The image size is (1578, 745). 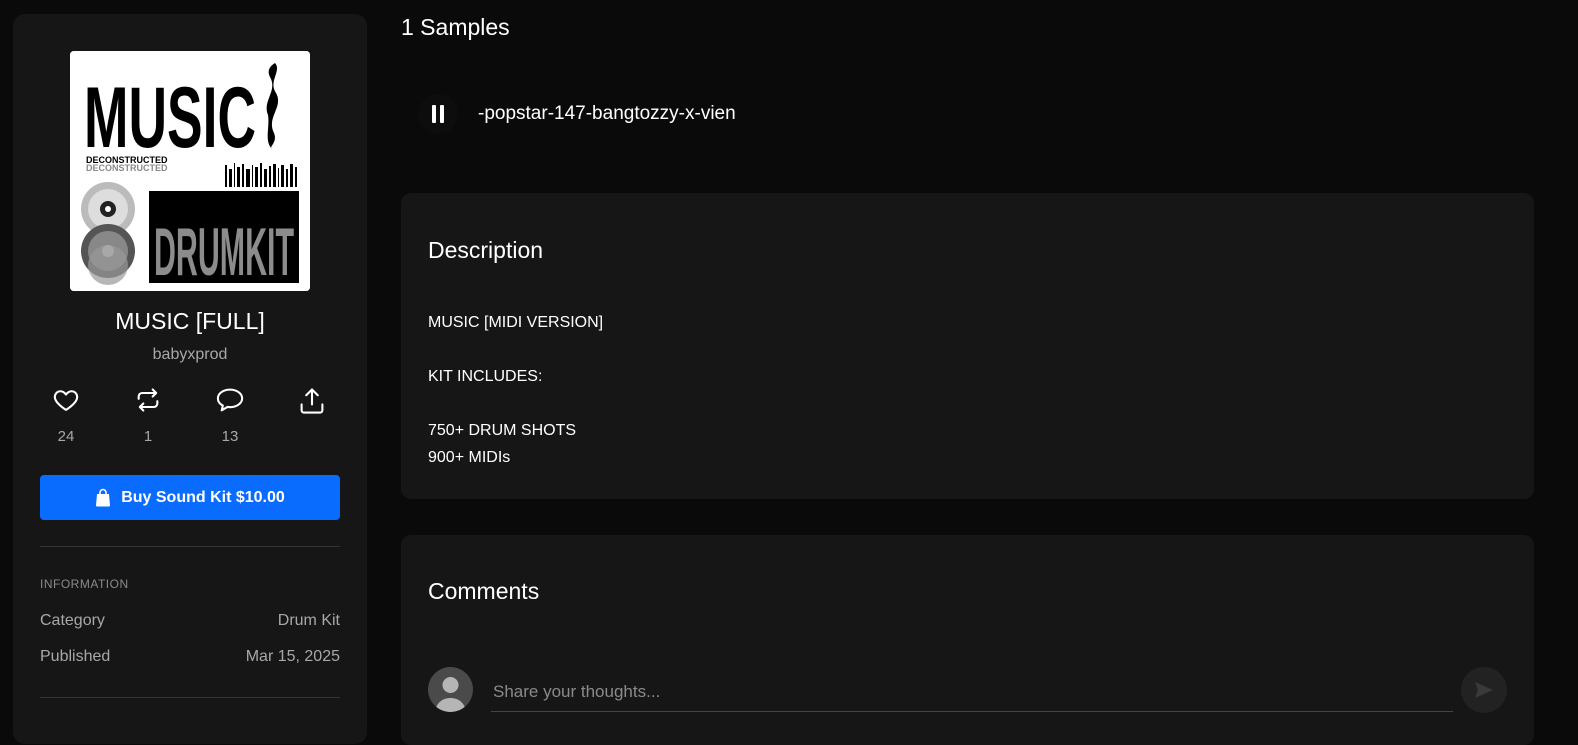 I want to click on send-comment-button, so click(x=1484, y=690).